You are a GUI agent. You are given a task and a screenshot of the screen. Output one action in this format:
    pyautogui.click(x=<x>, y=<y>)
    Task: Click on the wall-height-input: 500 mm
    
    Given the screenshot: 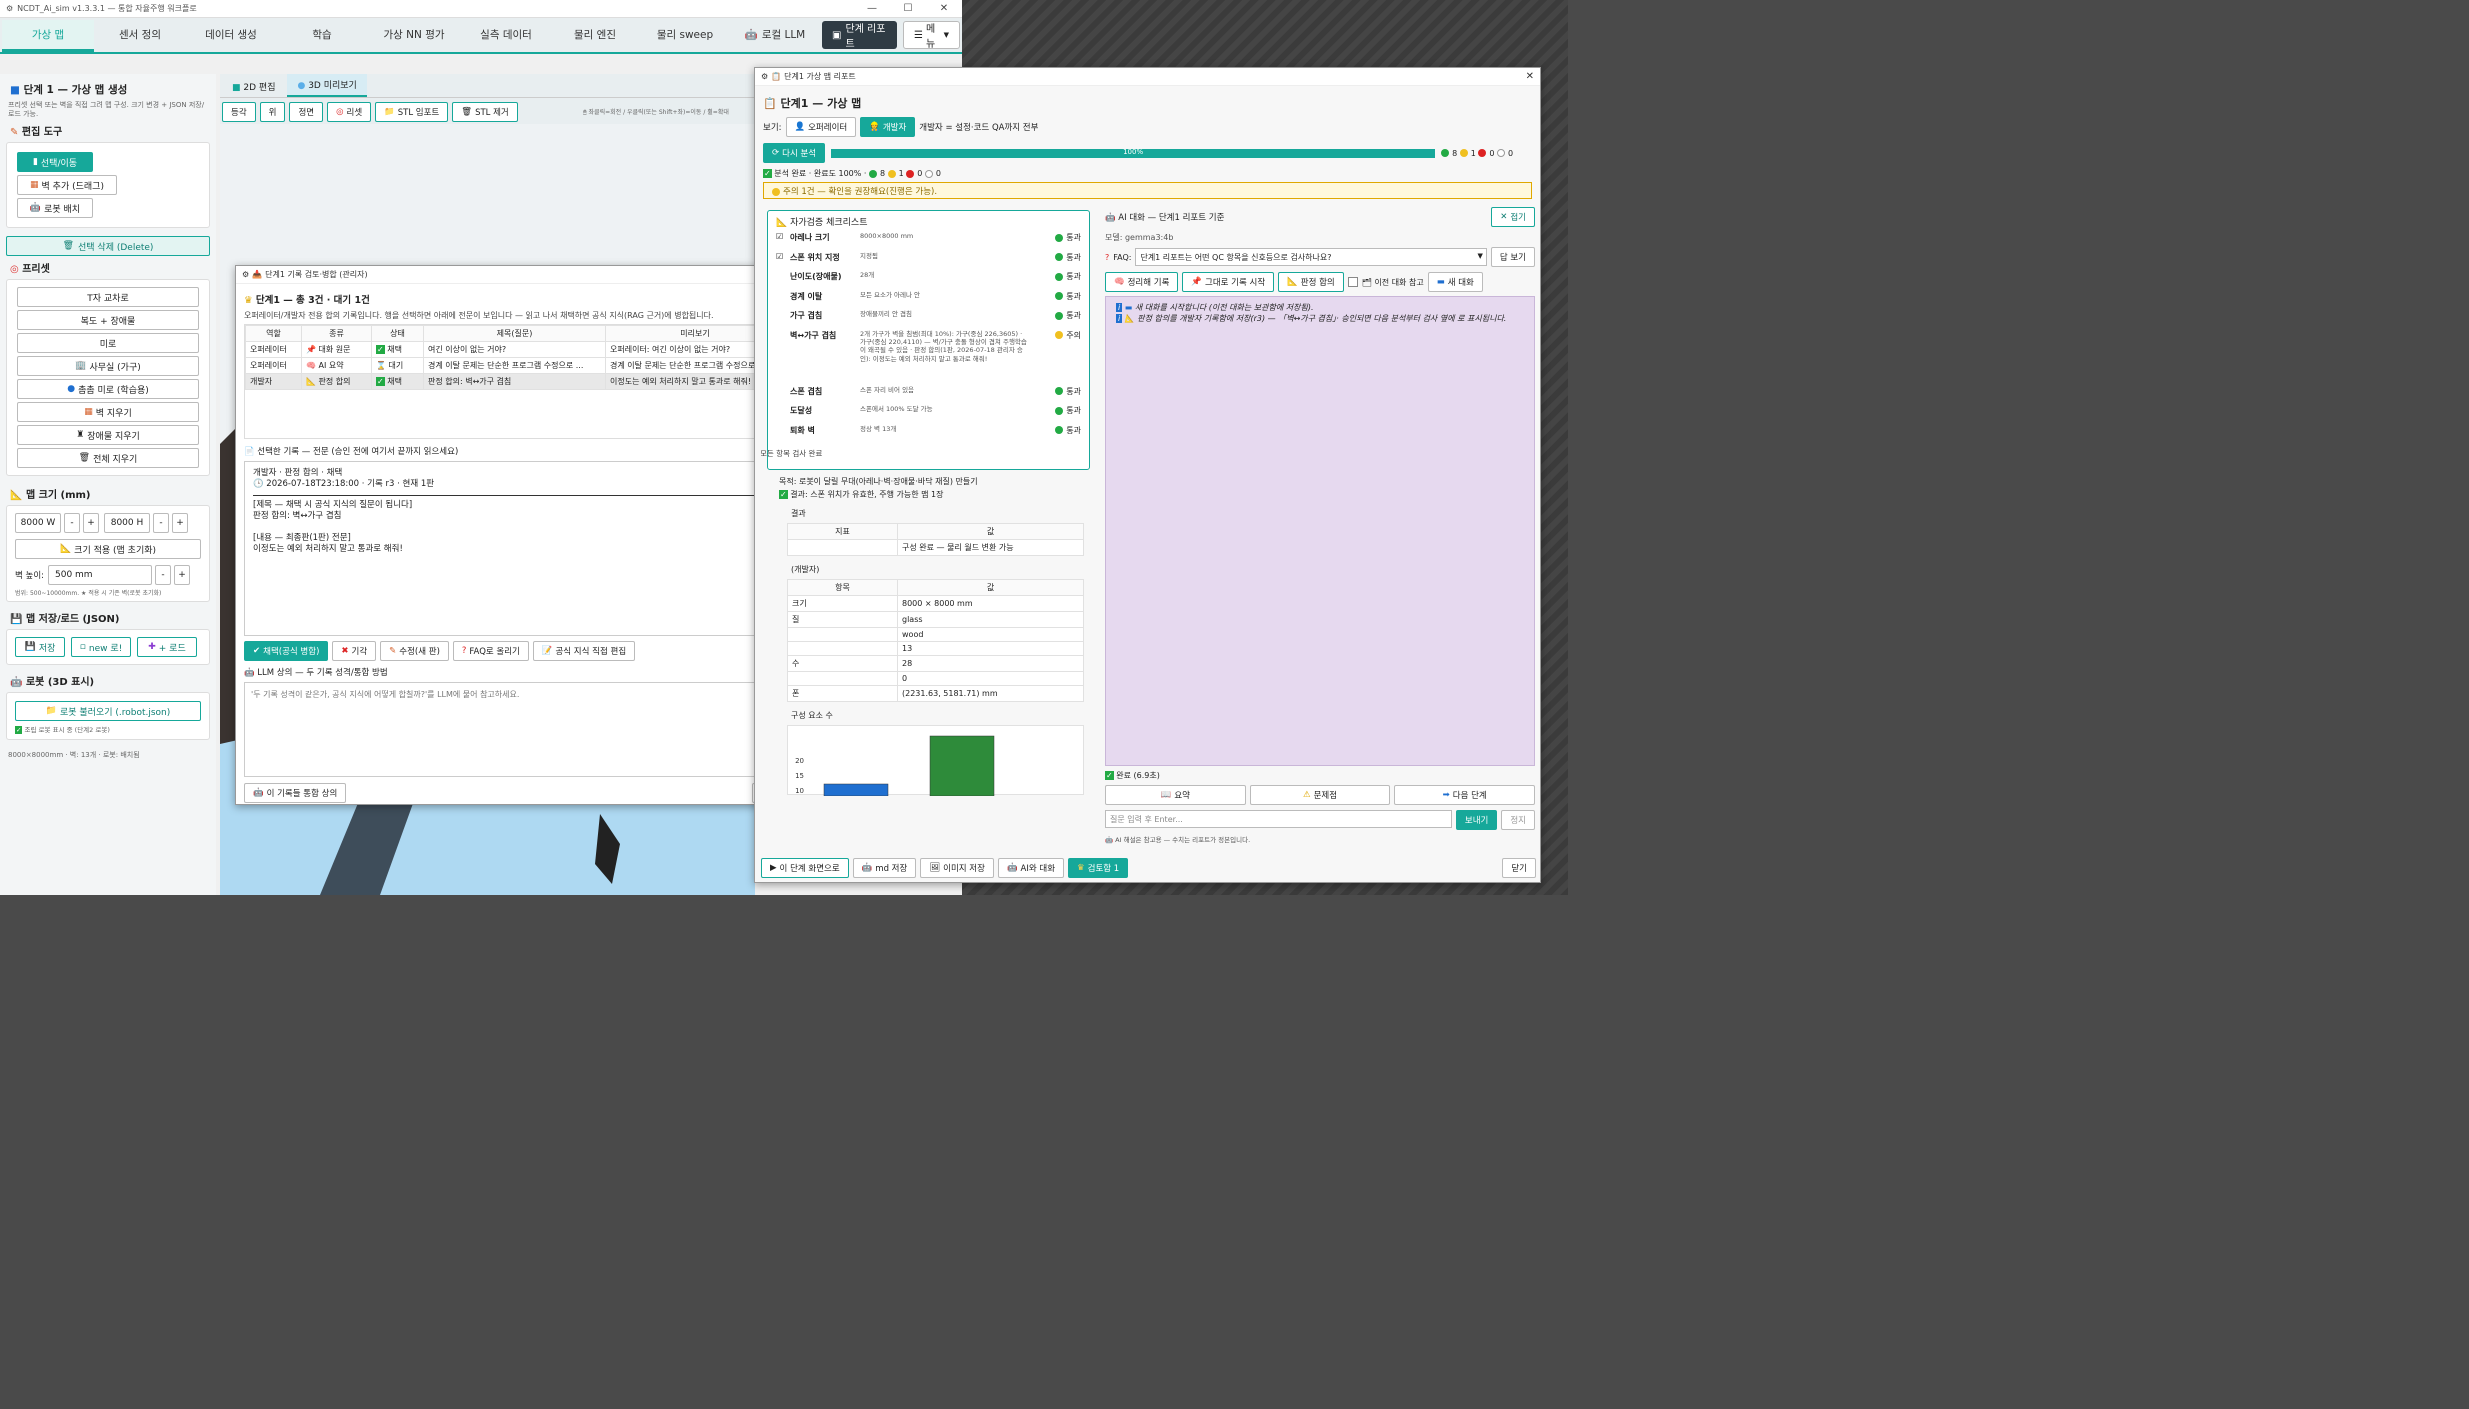 What is the action you would take?
    pyautogui.click(x=100, y=575)
    